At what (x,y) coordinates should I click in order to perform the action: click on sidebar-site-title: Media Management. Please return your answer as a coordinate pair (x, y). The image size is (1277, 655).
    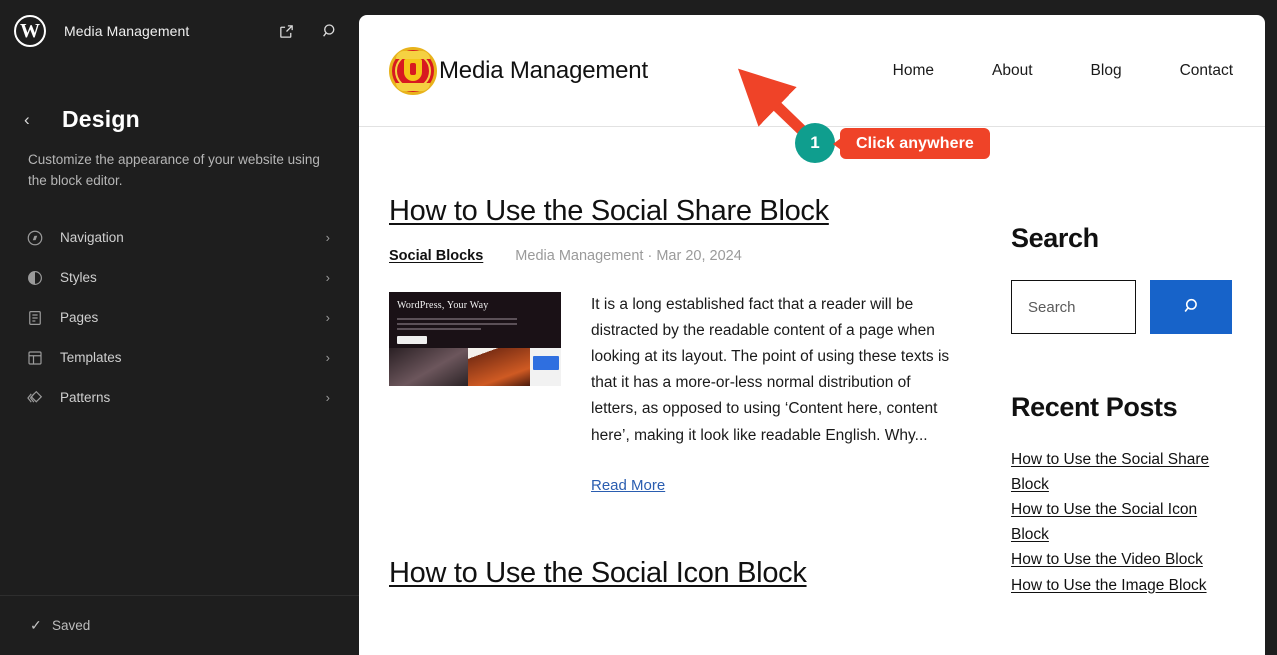
    Looking at the image, I should click on (127, 31).